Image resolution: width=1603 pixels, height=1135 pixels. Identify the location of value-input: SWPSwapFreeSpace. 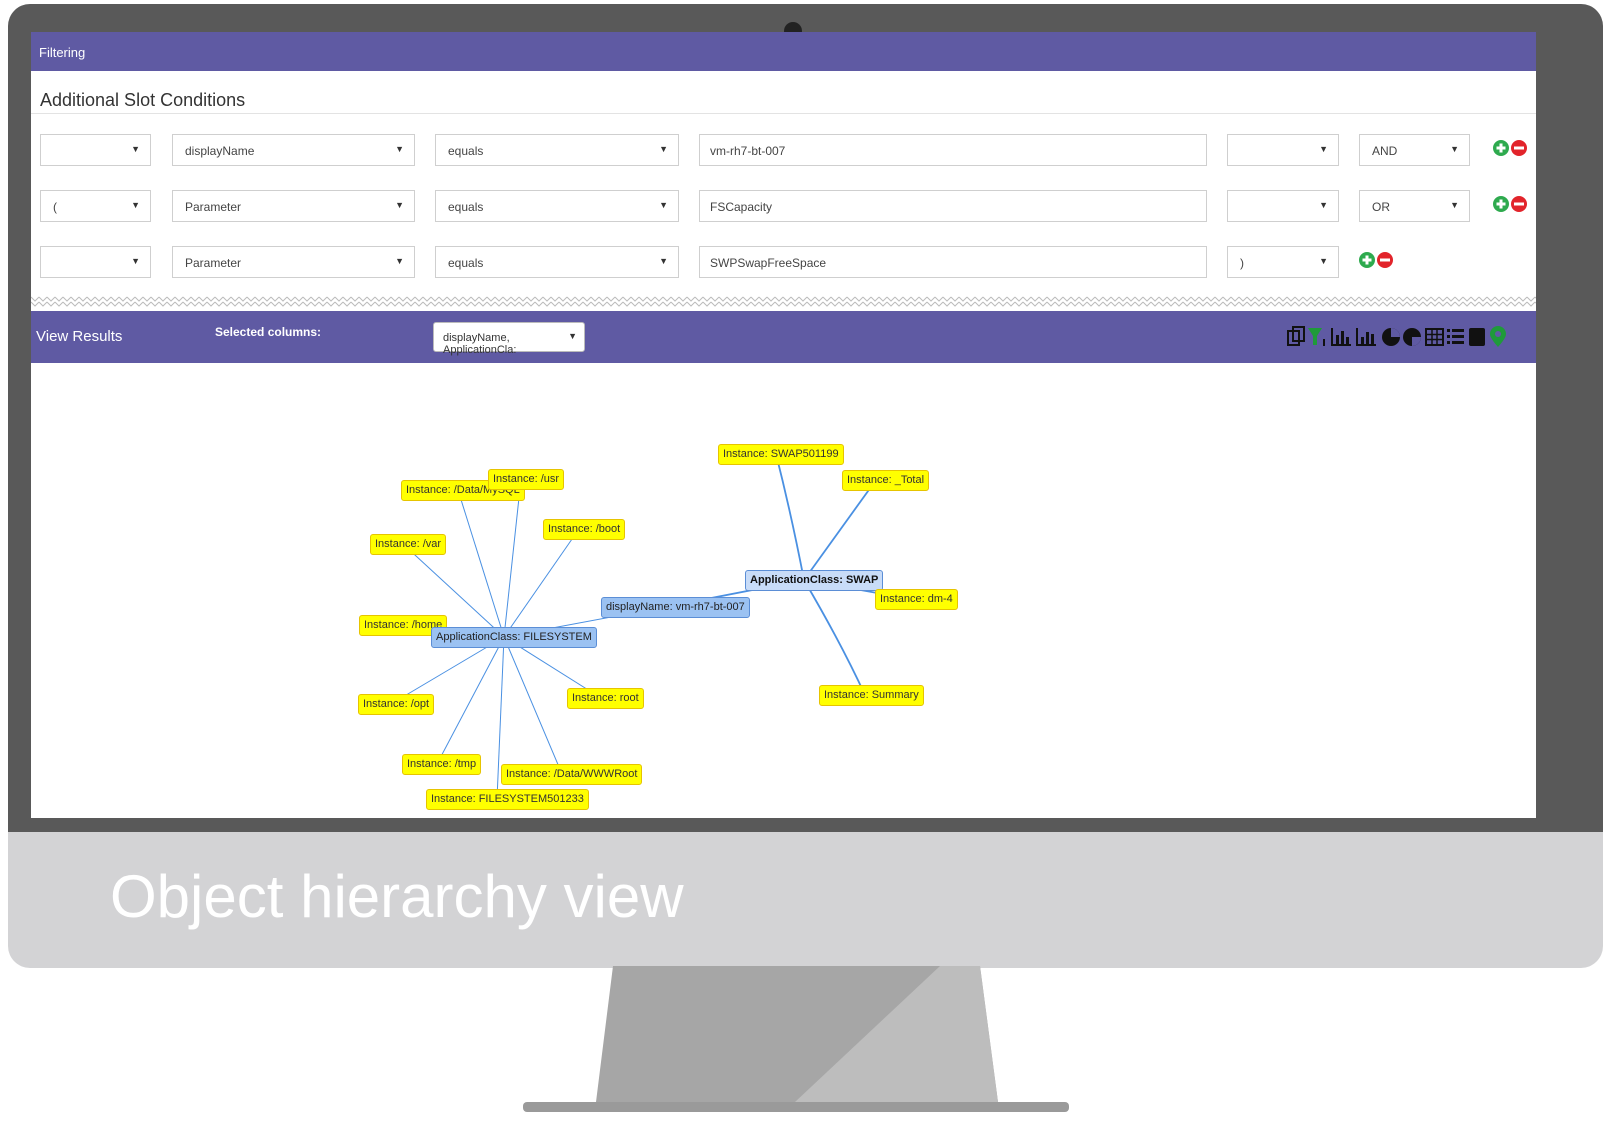
(953, 262).